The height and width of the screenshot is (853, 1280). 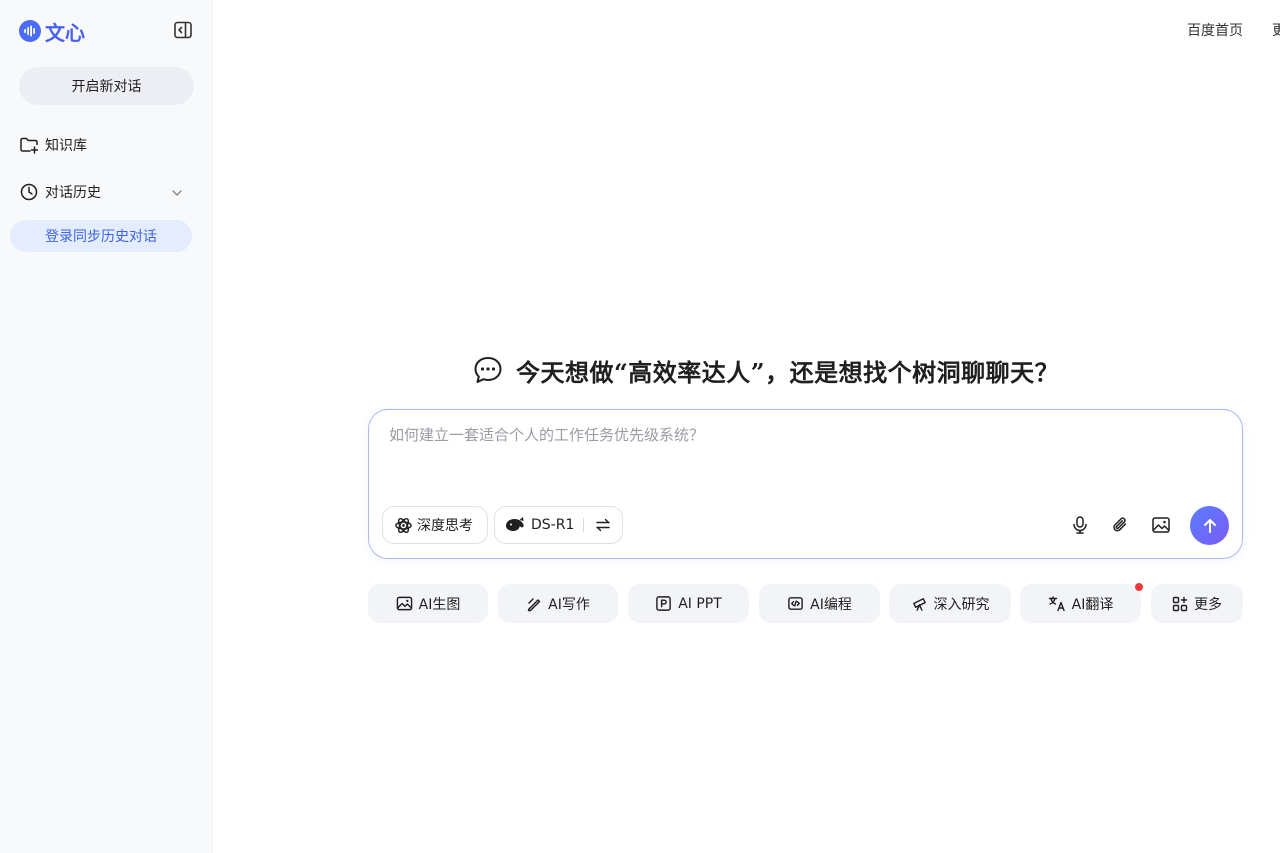 I want to click on quick-action-ai-ppt: AI PPT, so click(x=688, y=603).